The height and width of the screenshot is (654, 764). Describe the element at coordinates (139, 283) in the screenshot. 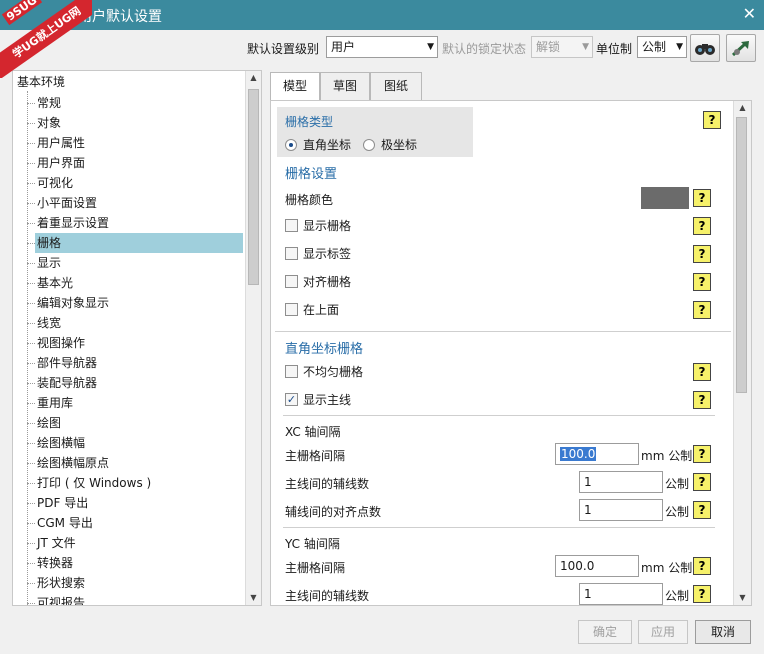

I see `tree-item: 基本光` at that location.